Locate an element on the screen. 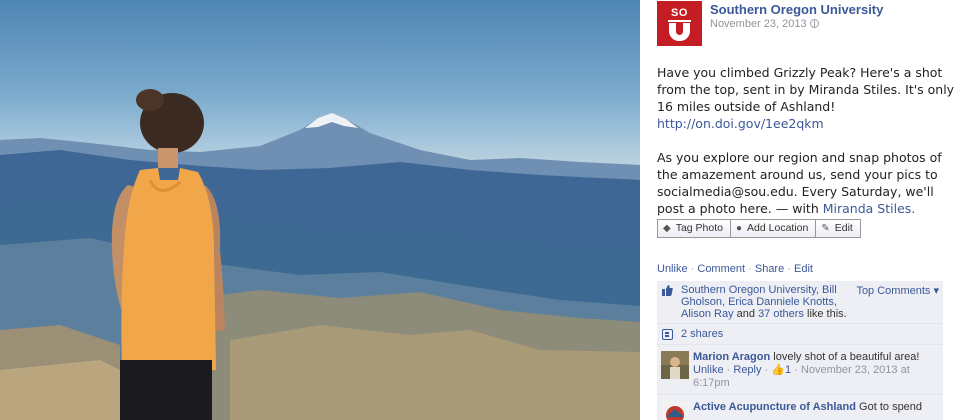 The image size is (960, 420). comment-likes: 👍1 is located at coordinates (781, 370).